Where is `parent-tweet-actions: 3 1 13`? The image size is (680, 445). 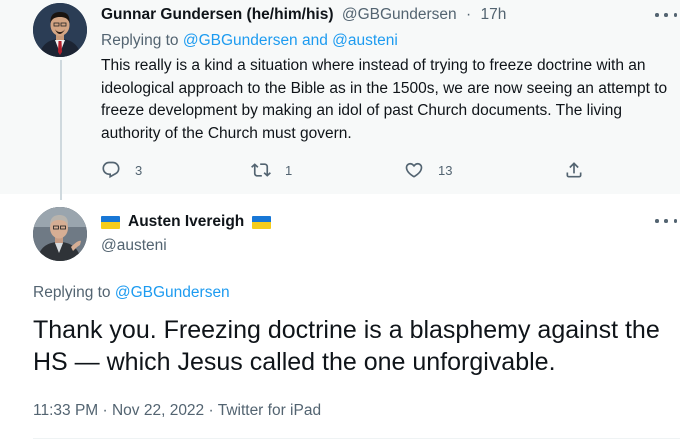 parent-tweet-actions: 3 1 13 is located at coordinates (342, 171).